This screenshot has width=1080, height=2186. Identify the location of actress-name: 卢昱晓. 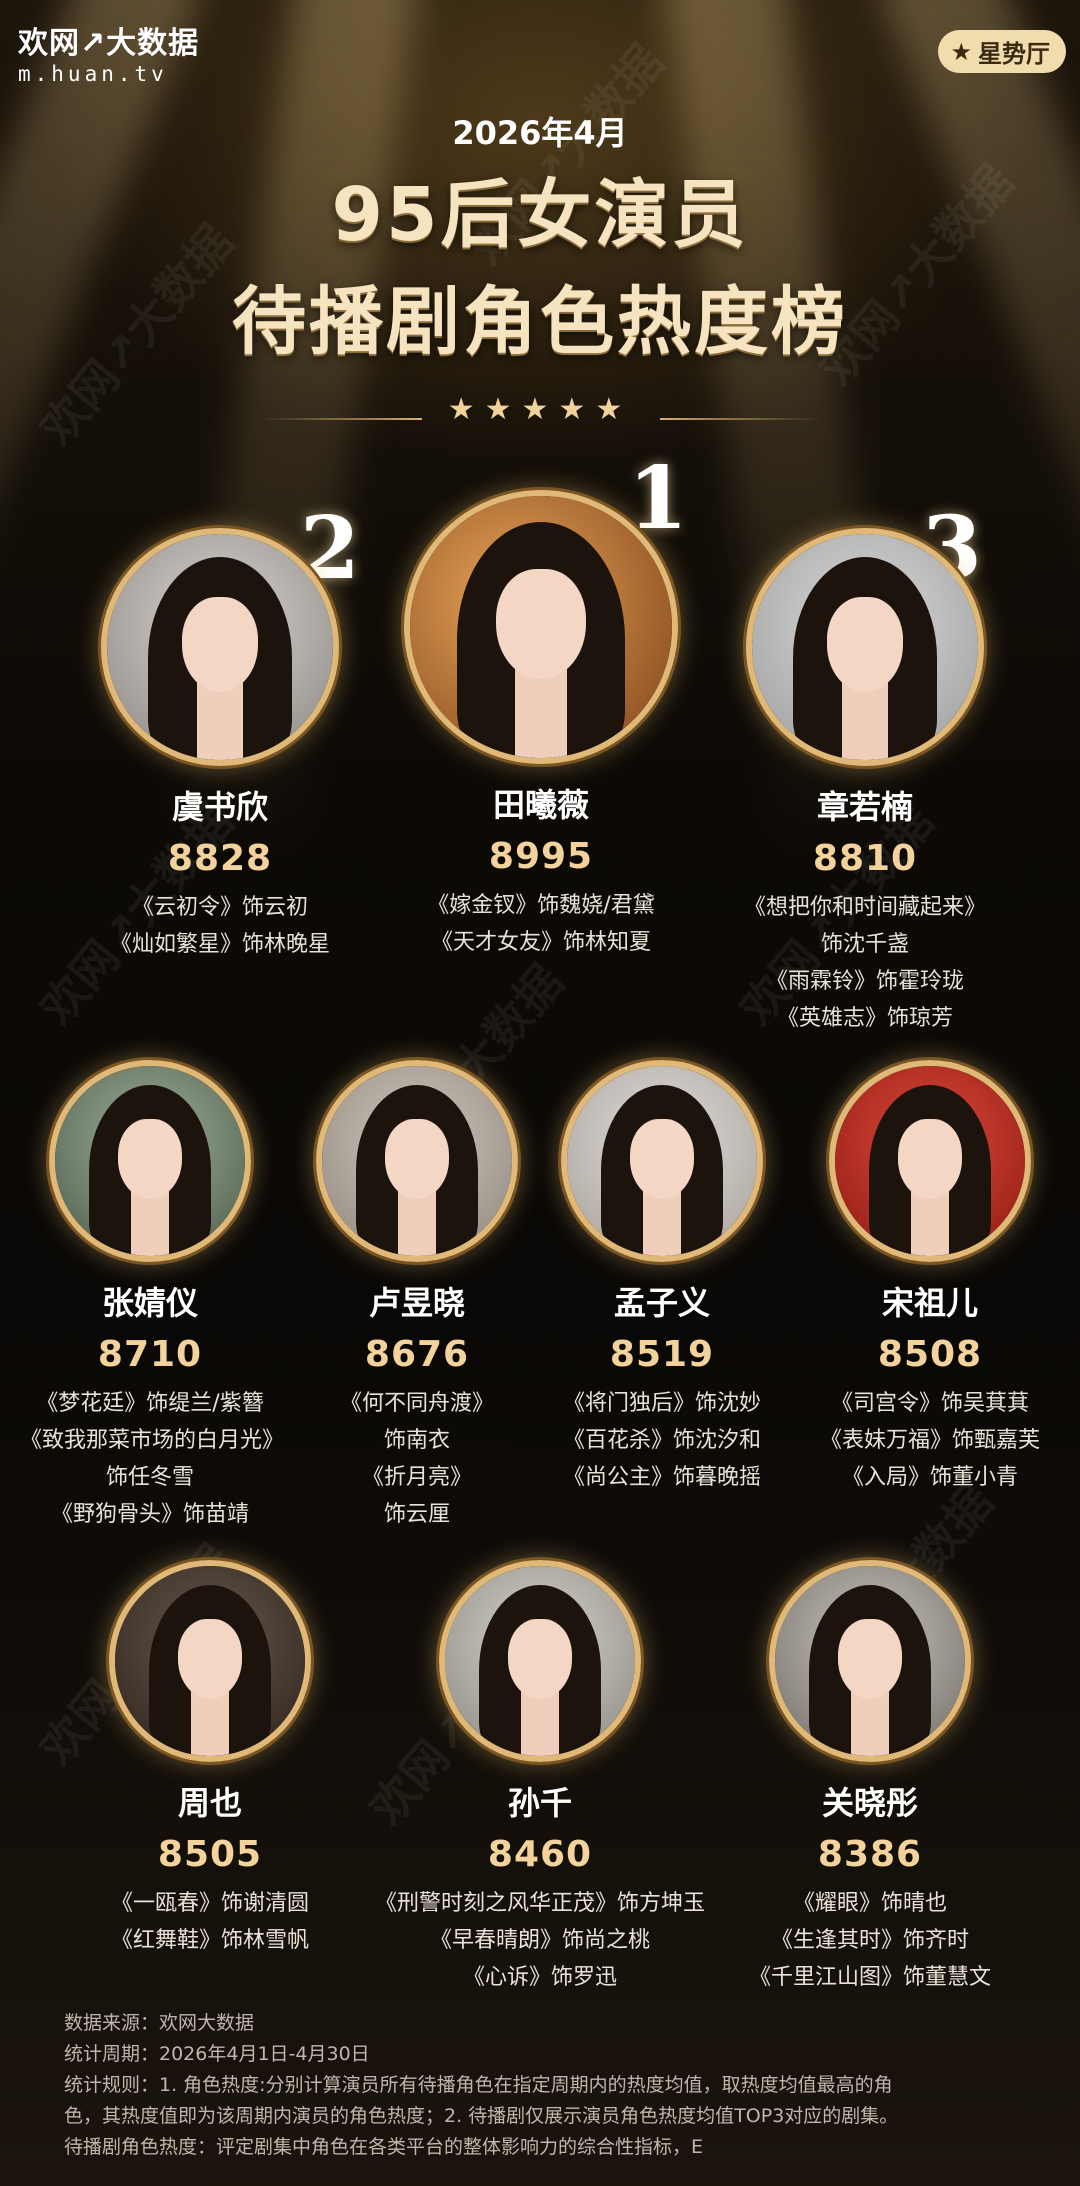
(416, 1303).